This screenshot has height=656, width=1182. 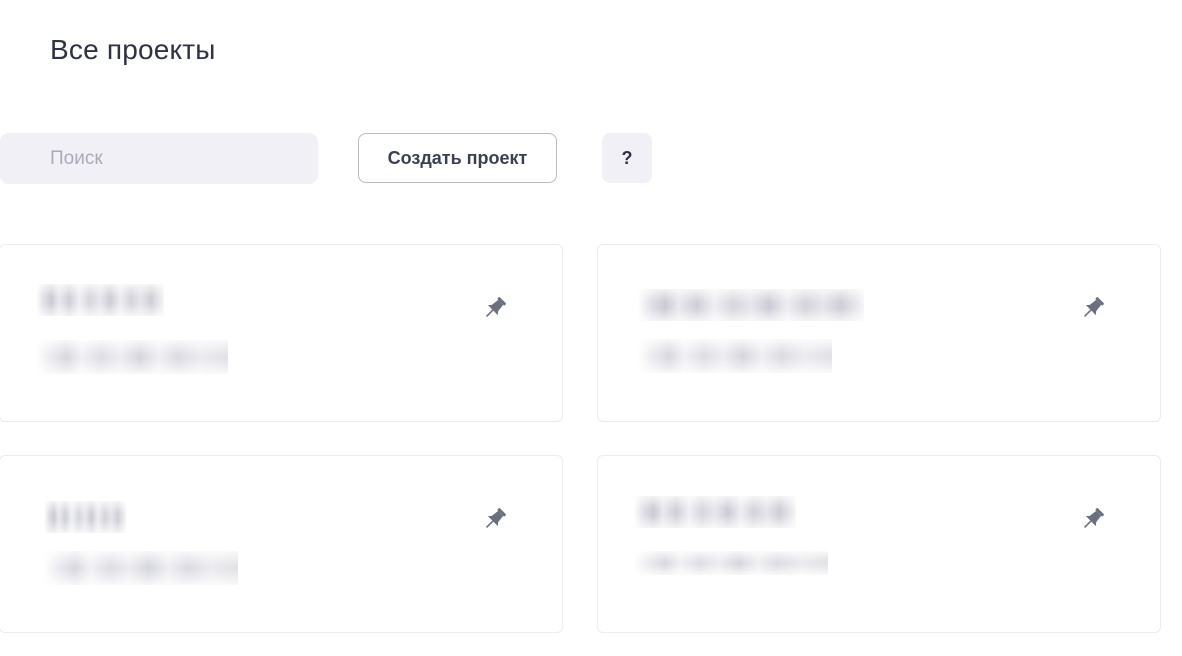 I want to click on toolbar: Создать проект ?, so click(x=350, y=159).